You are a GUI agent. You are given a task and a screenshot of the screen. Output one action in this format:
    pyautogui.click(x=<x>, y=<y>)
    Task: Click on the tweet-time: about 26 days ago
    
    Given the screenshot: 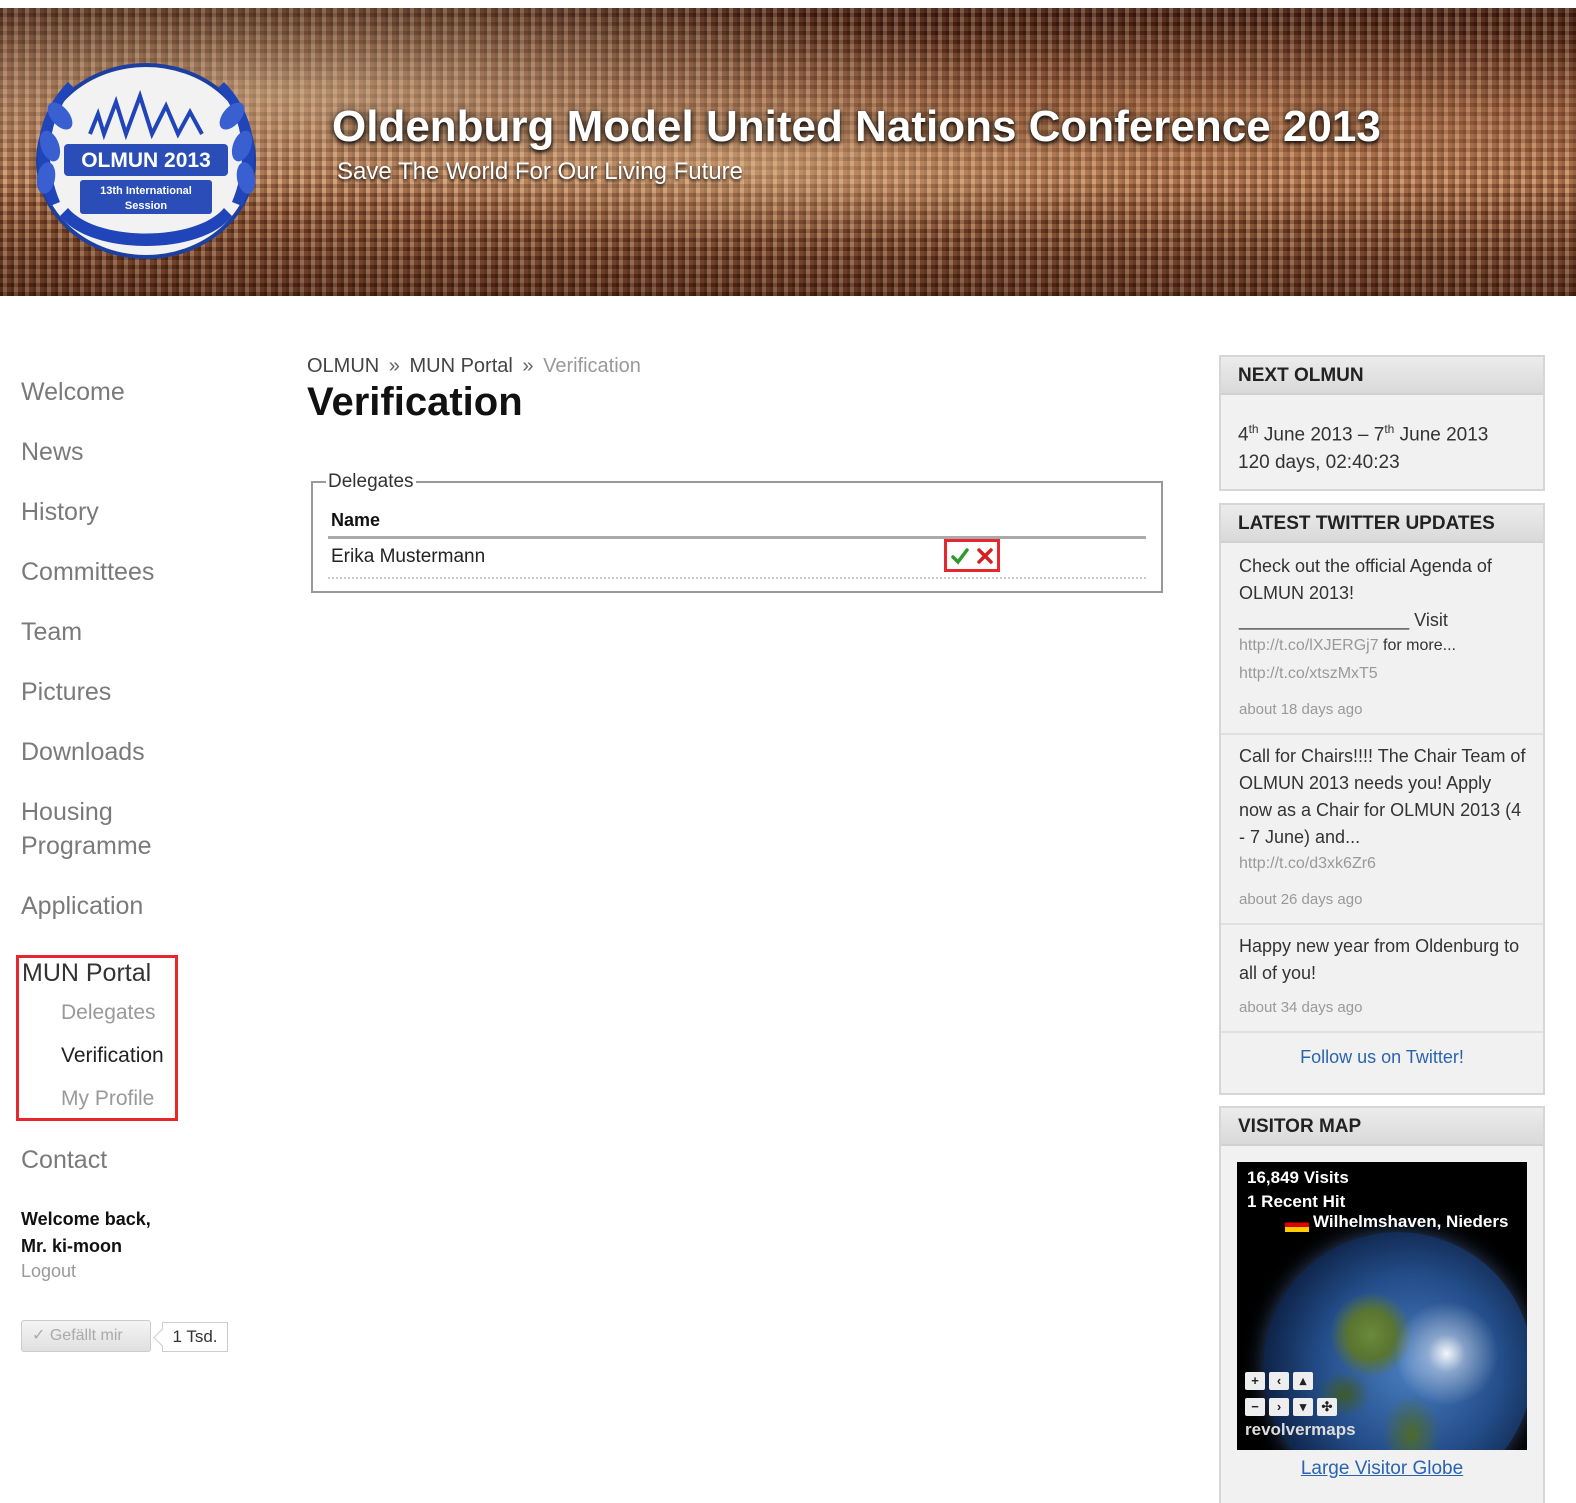 What is the action you would take?
    pyautogui.click(x=1300, y=899)
    